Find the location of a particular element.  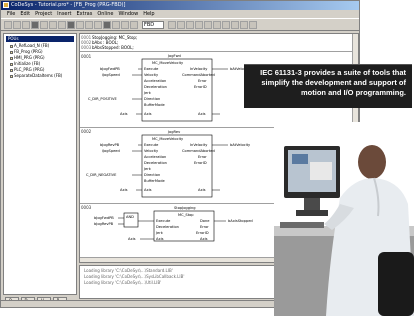

tree-item: SeparateDataItems (FB) is located at coordinates (40, 76).